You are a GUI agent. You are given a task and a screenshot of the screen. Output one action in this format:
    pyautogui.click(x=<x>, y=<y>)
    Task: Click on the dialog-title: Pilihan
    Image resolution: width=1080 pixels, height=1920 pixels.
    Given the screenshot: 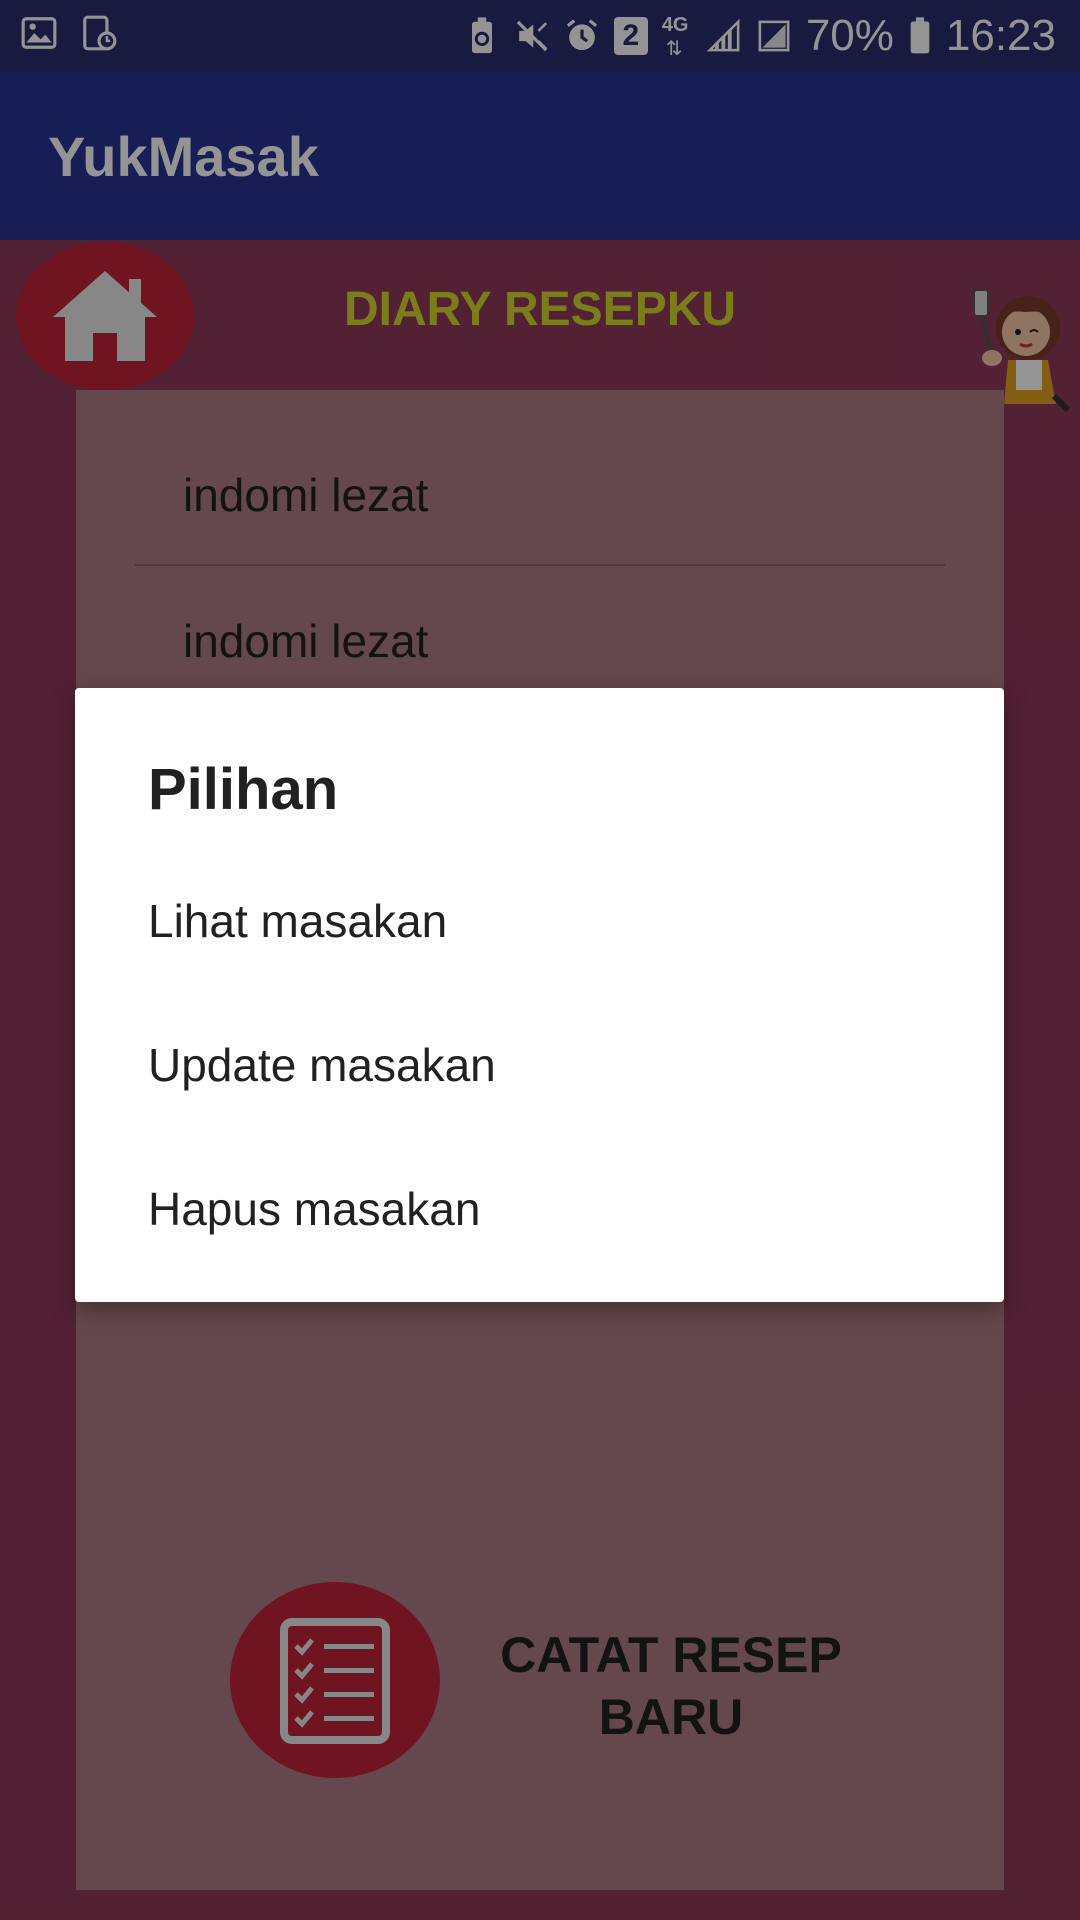 What is the action you would take?
    pyautogui.click(x=243, y=789)
    